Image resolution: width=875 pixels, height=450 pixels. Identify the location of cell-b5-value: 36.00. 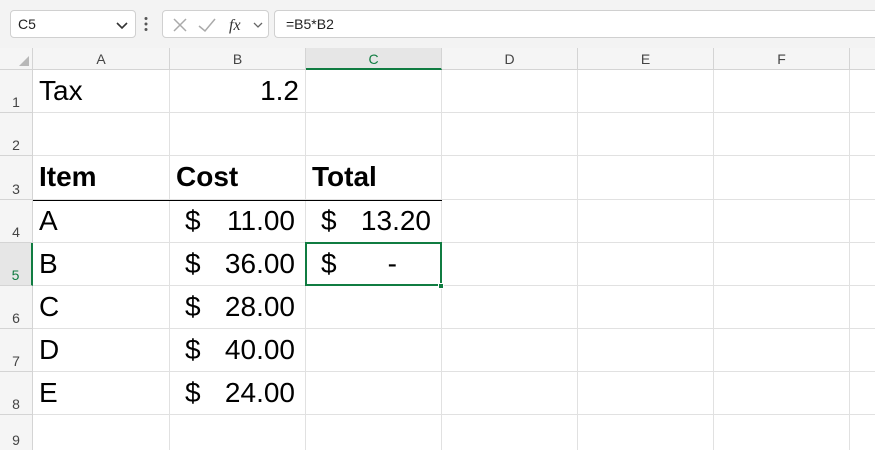
(259, 263).